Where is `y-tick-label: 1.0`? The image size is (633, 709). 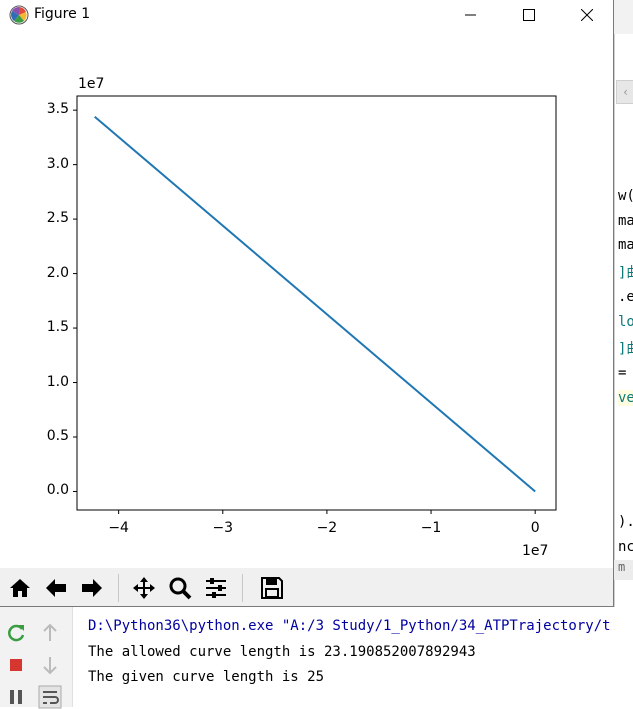
y-tick-label: 1.0 is located at coordinates (57, 381).